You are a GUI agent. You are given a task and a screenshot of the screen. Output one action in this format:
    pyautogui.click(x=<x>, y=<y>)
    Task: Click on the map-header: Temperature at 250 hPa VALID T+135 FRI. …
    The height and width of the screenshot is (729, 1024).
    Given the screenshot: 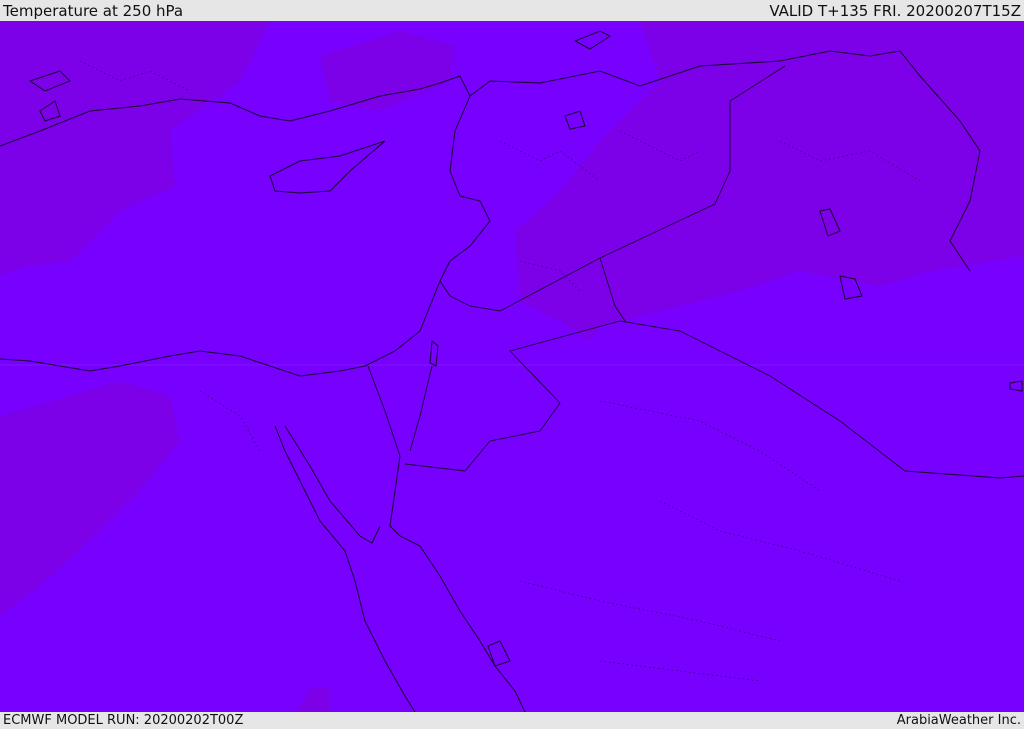 What is the action you would take?
    pyautogui.click(x=512, y=10)
    